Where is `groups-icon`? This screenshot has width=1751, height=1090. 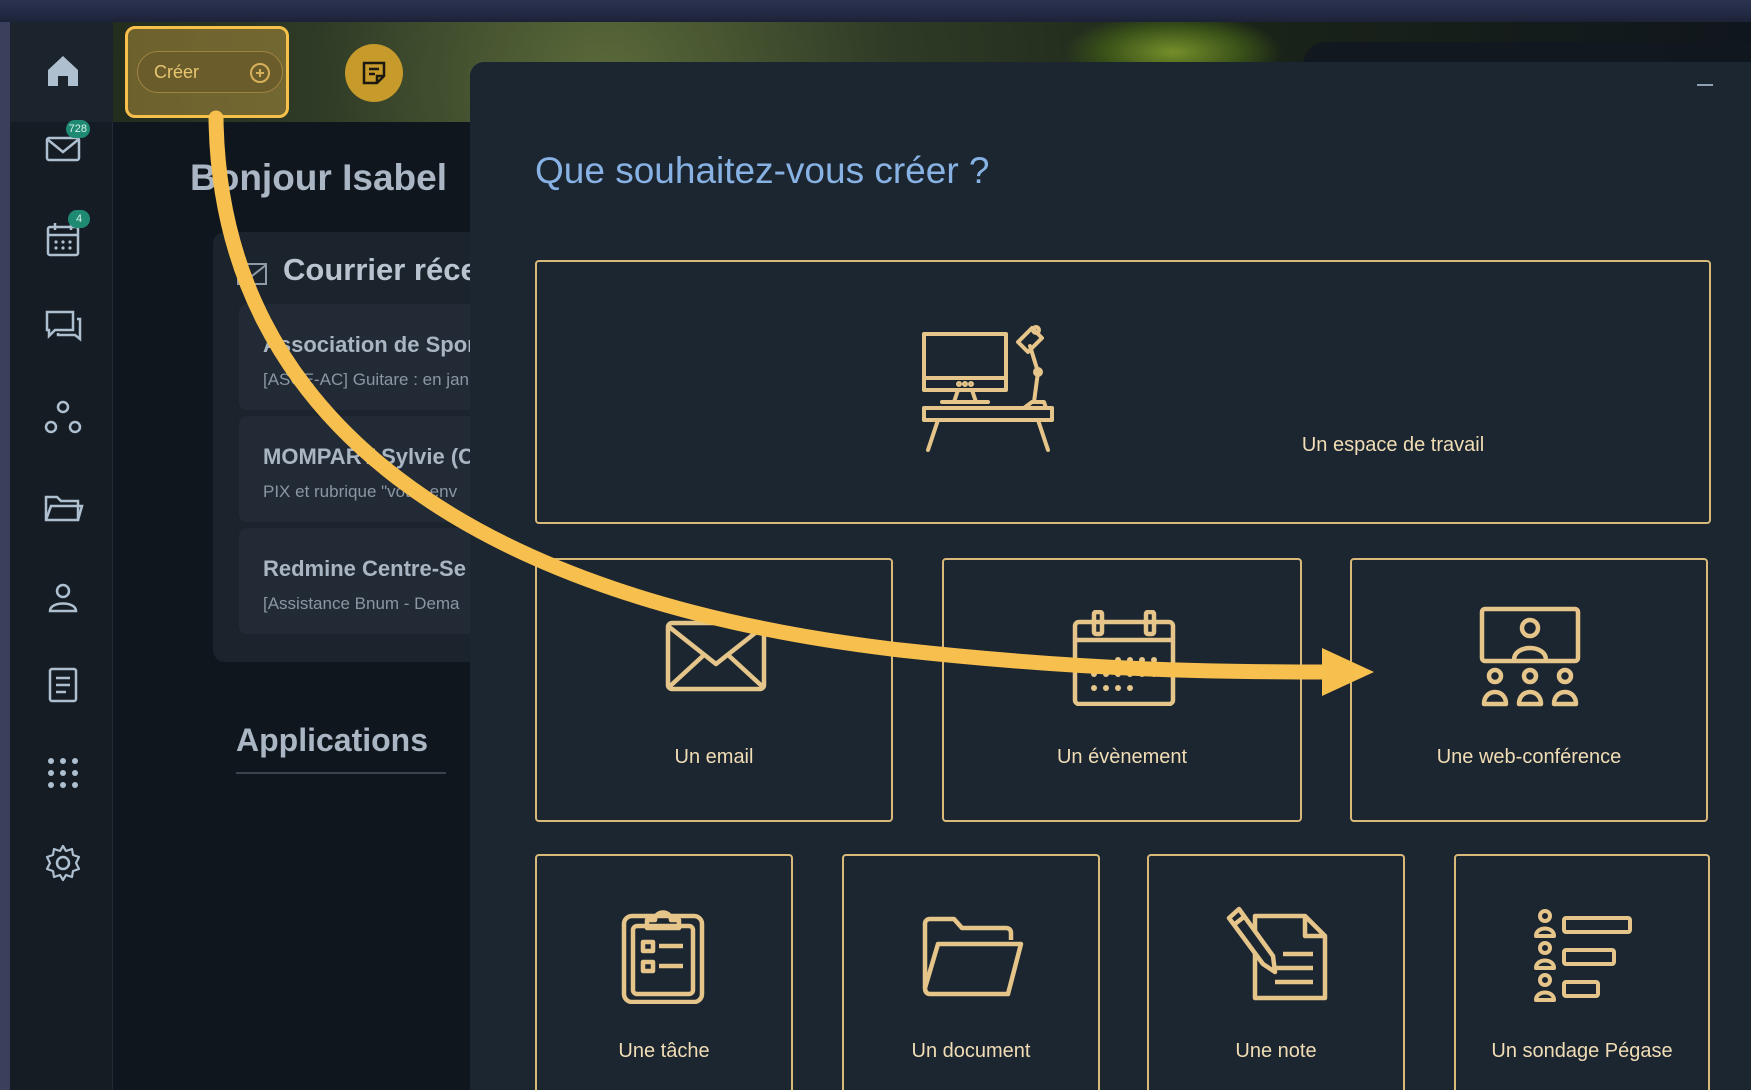
groups-icon is located at coordinates (63, 418).